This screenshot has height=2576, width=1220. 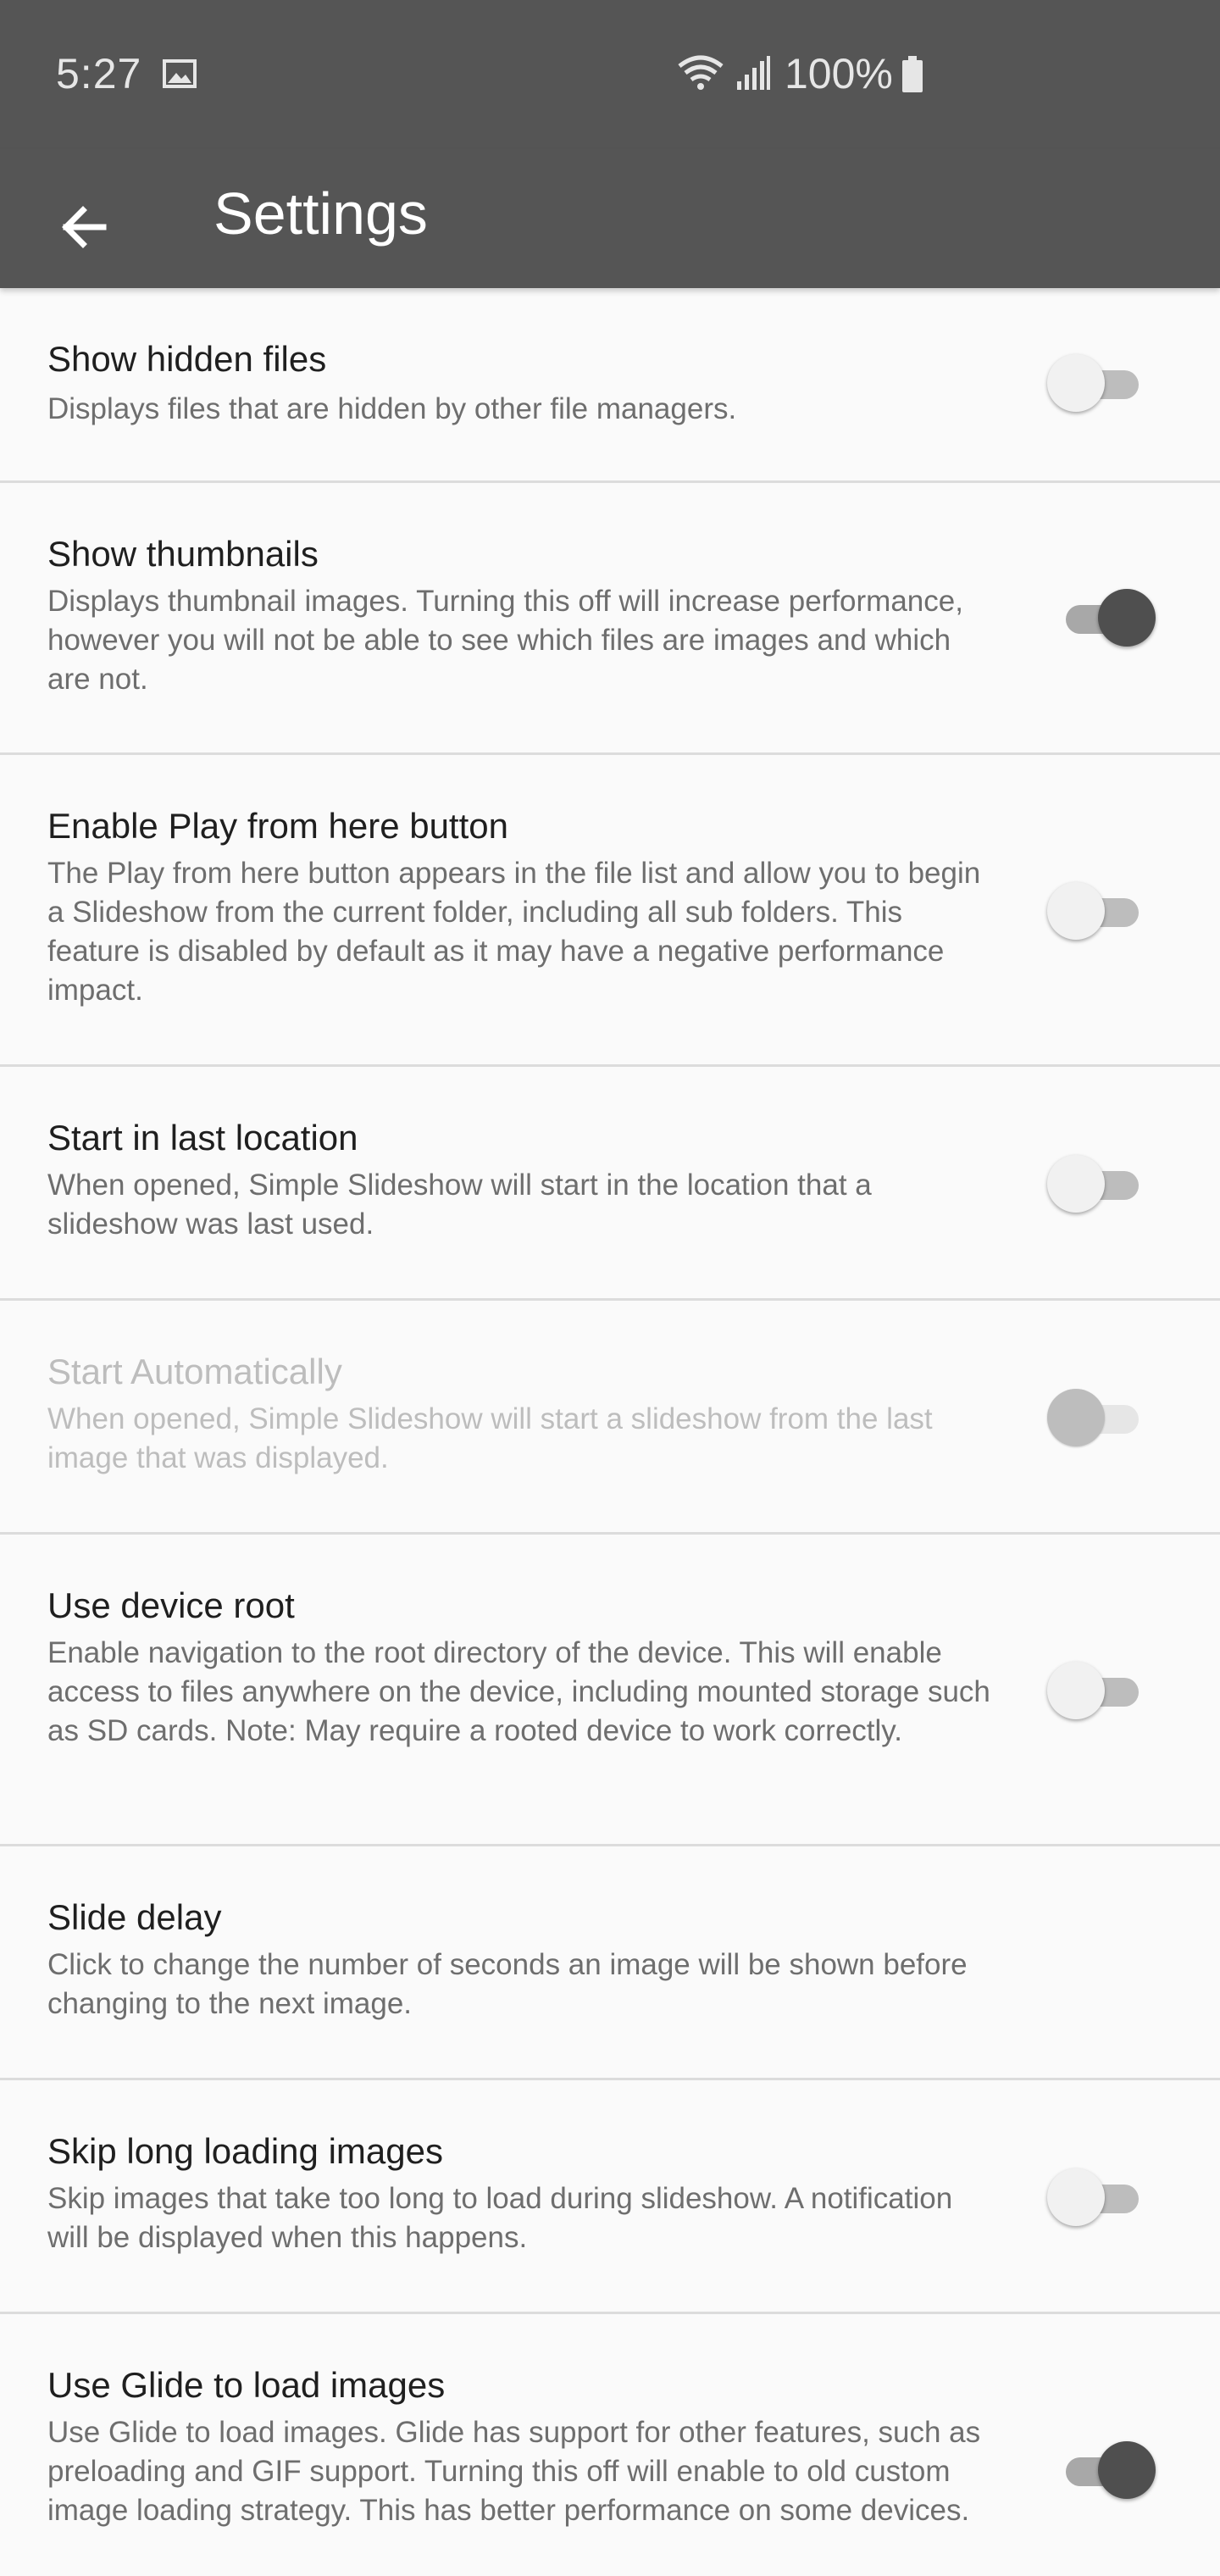 I want to click on image-notification-icon, so click(x=180, y=73).